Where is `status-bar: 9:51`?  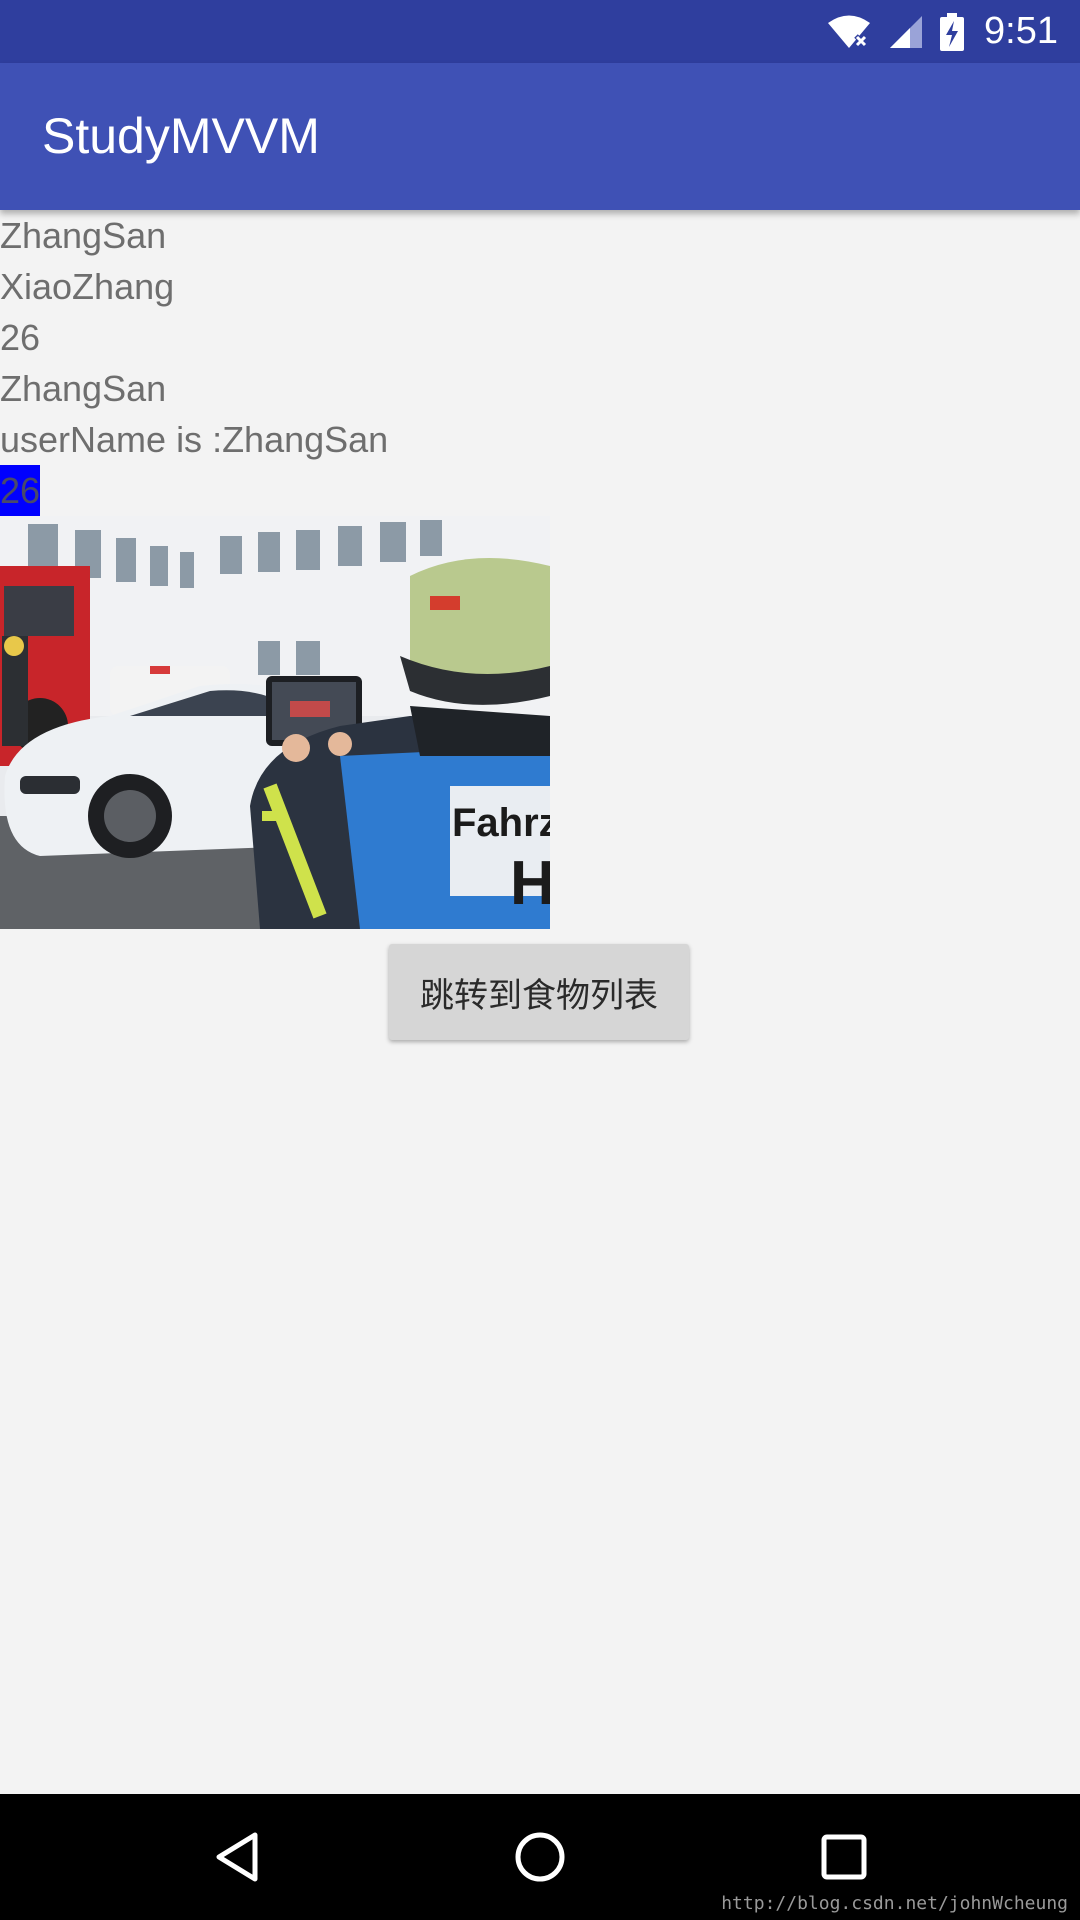 status-bar: 9:51 is located at coordinates (540, 31).